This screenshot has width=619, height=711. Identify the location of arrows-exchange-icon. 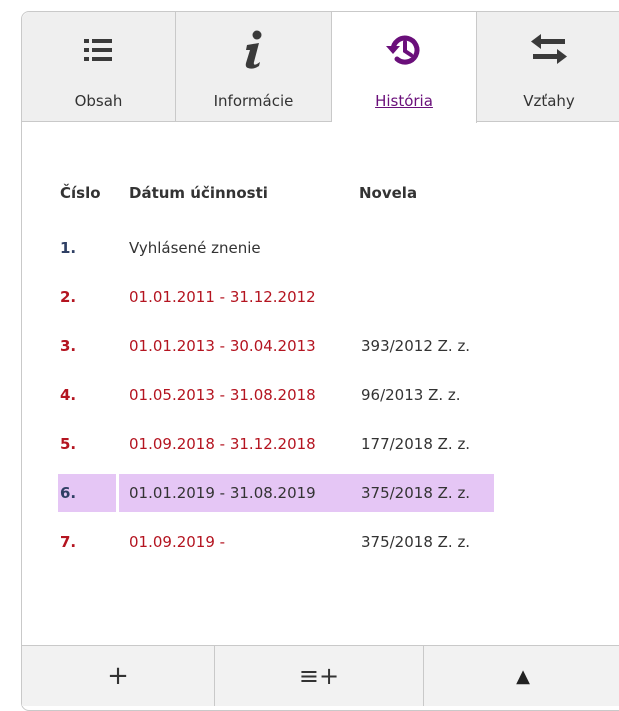
(548, 50).